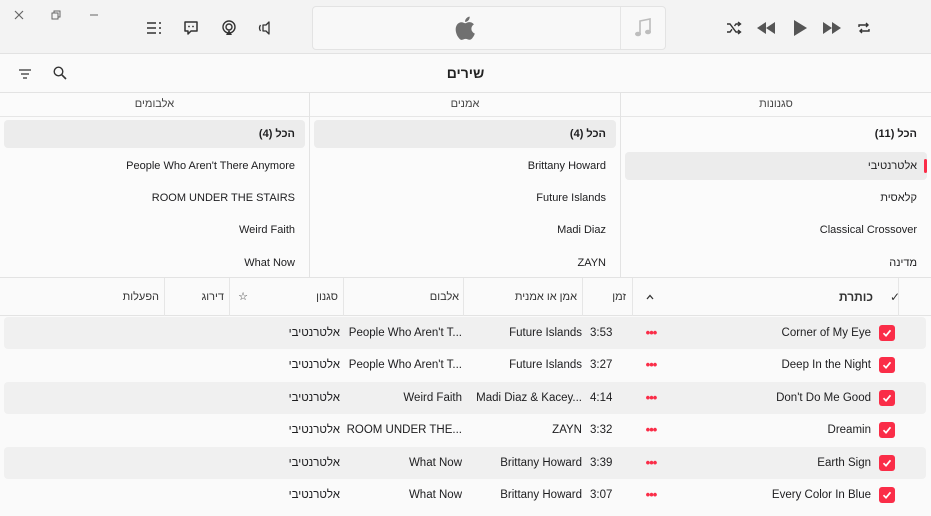 Image resolution: width=931 pixels, height=516 pixels. I want to click on genres-header: סגנונות, so click(776, 105).